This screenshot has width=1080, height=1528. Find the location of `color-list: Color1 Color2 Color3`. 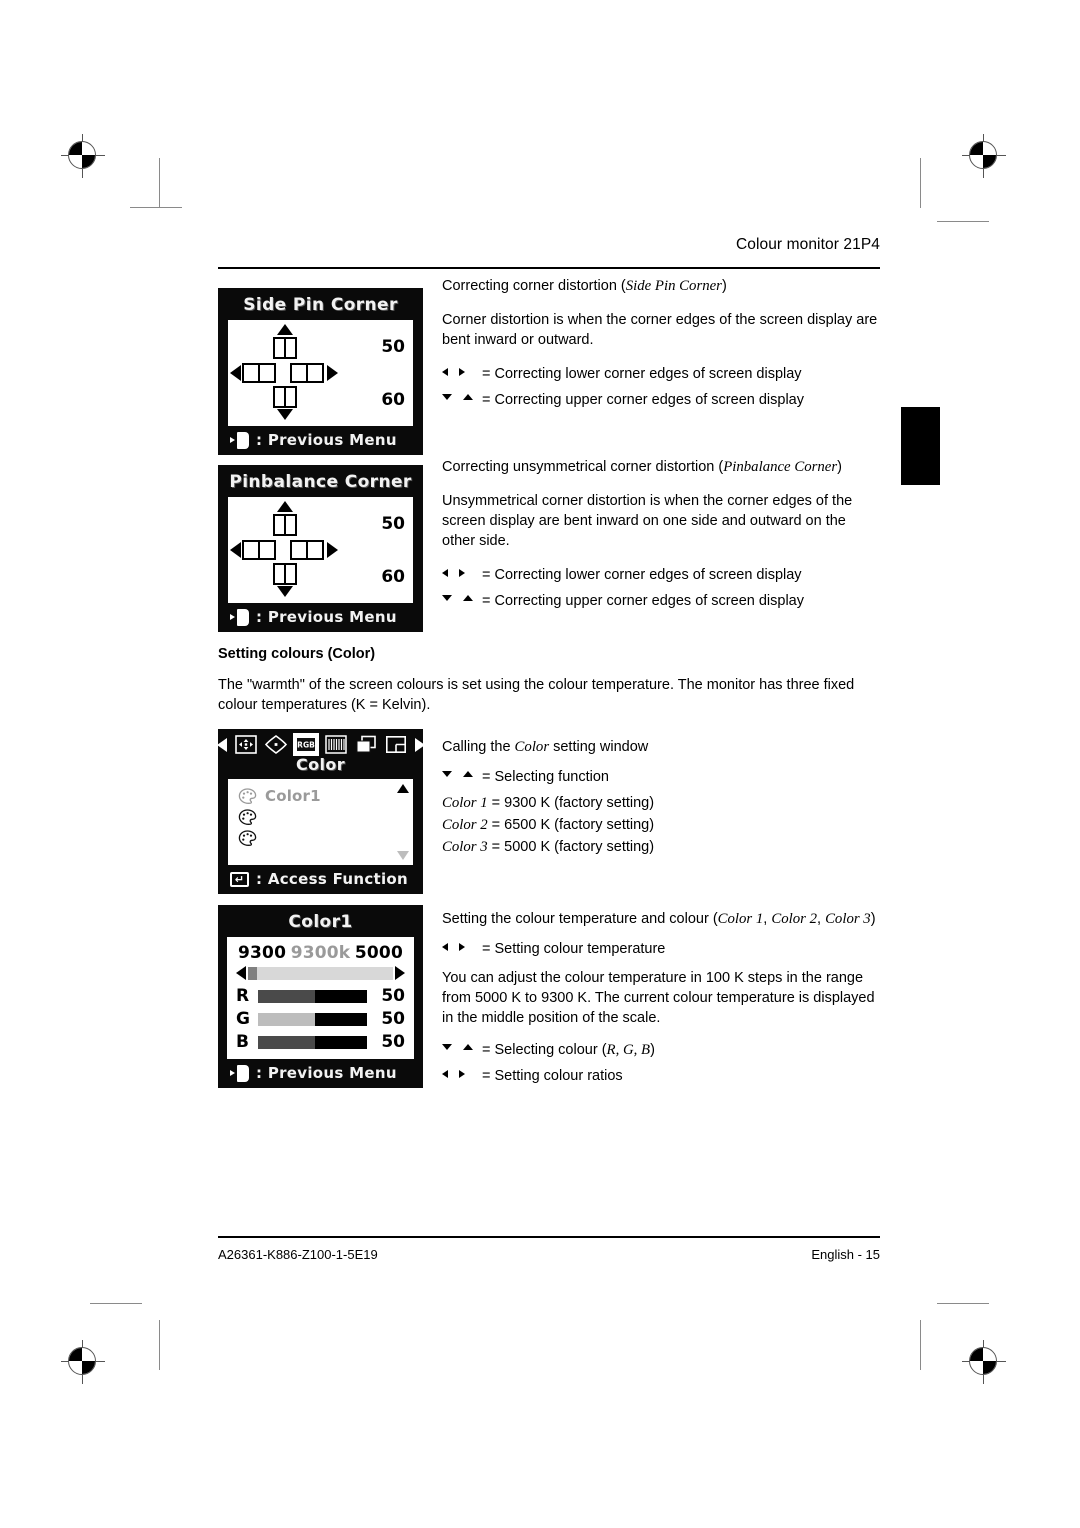

color-list: Color1 Color2 Color3 is located at coordinates (320, 813).